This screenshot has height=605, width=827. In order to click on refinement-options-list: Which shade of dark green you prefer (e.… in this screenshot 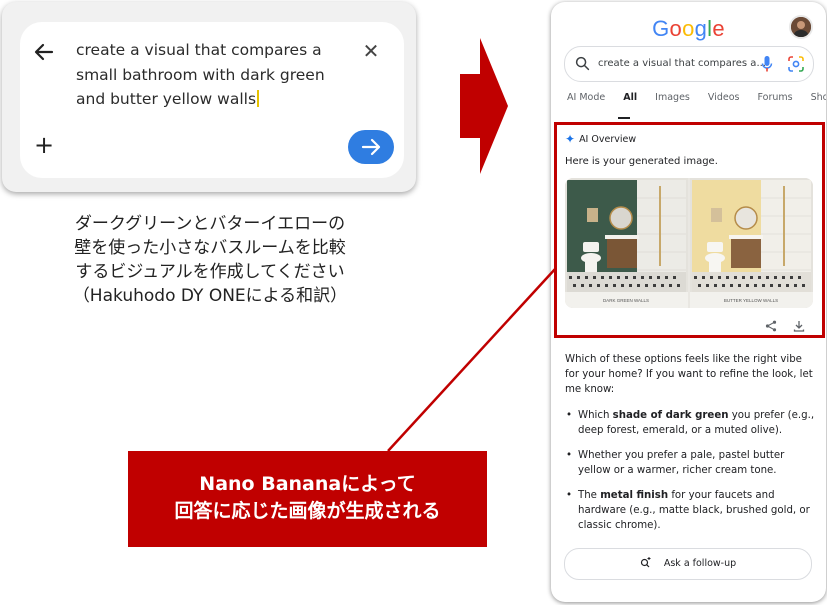, I will do `click(691, 475)`.